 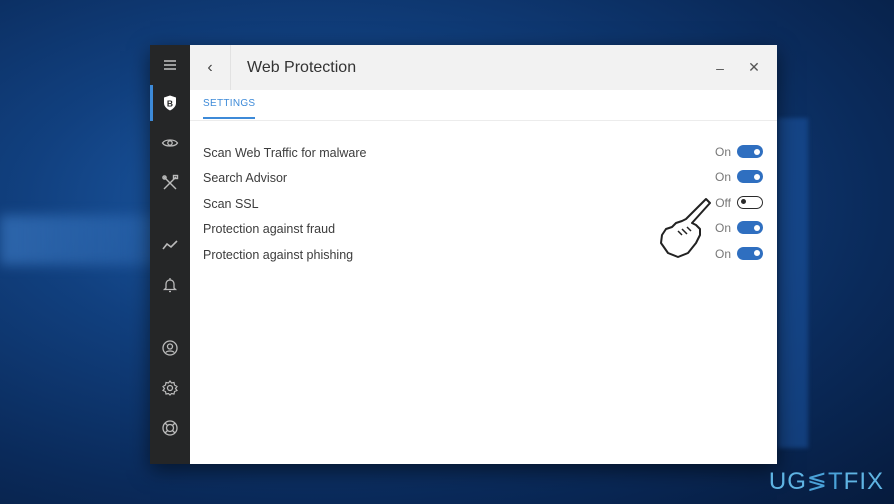 What do you see at coordinates (302, 67) in the screenshot?
I see `page-title: Web Protection` at bounding box center [302, 67].